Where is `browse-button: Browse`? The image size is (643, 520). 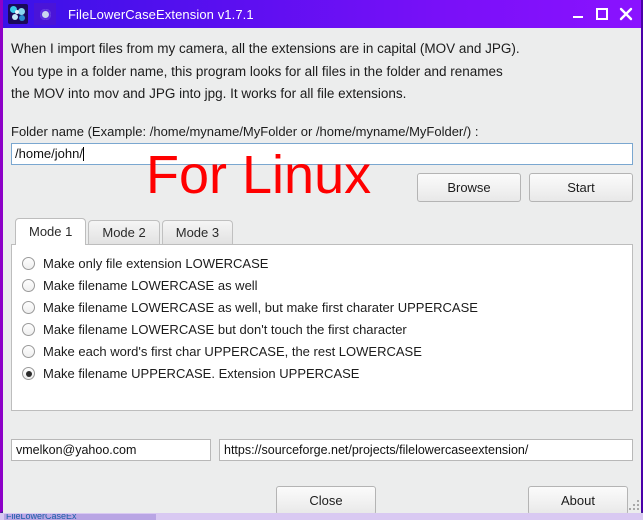
browse-button: Browse is located at coordinates (469, 187).